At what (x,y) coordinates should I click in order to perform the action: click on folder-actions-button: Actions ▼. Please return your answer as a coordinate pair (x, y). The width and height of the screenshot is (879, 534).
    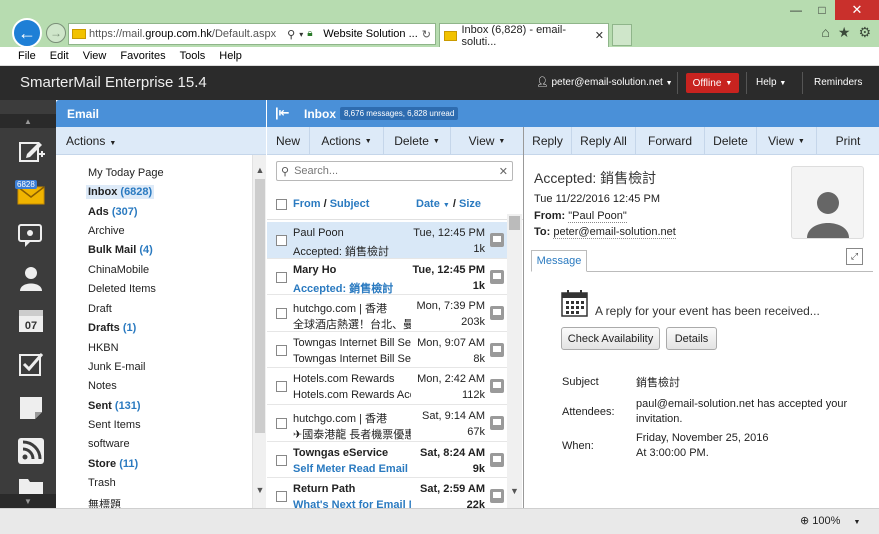
    Looking at the image, I should click on (91, 141).